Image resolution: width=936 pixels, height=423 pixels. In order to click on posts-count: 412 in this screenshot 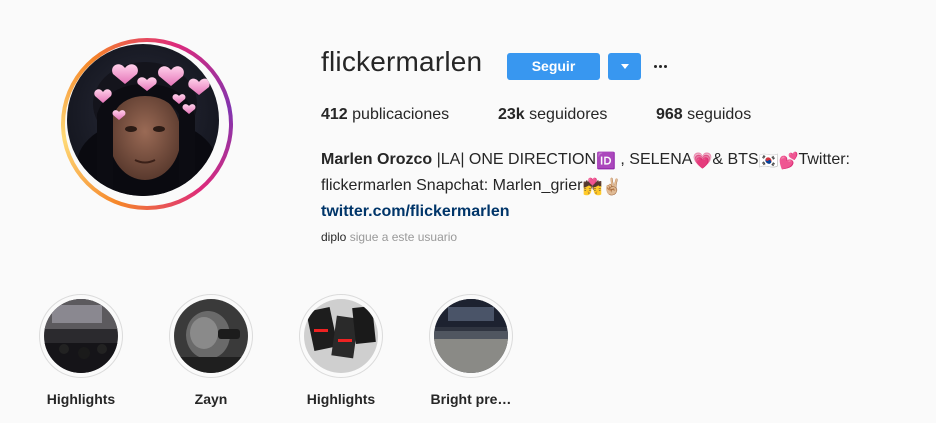, I will do `click(334, 114)`.